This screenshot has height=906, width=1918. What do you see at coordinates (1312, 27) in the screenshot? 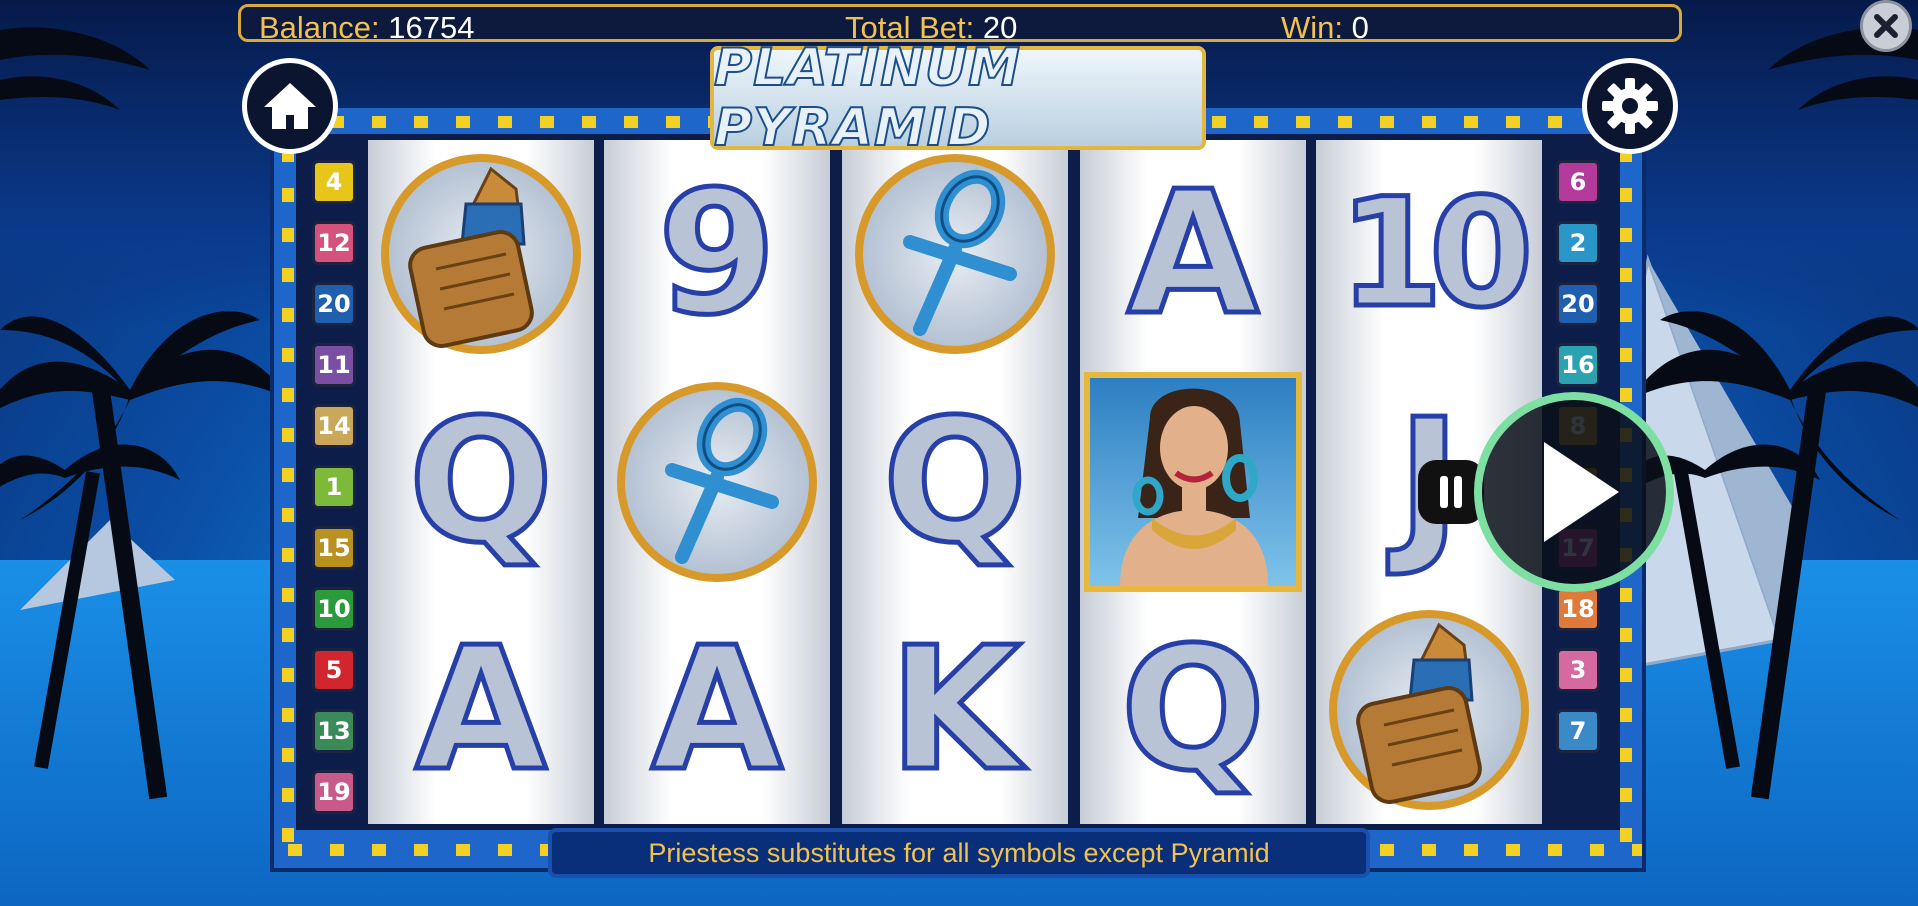
I see `win-label: Win:` at bounding box center [1312, 27].